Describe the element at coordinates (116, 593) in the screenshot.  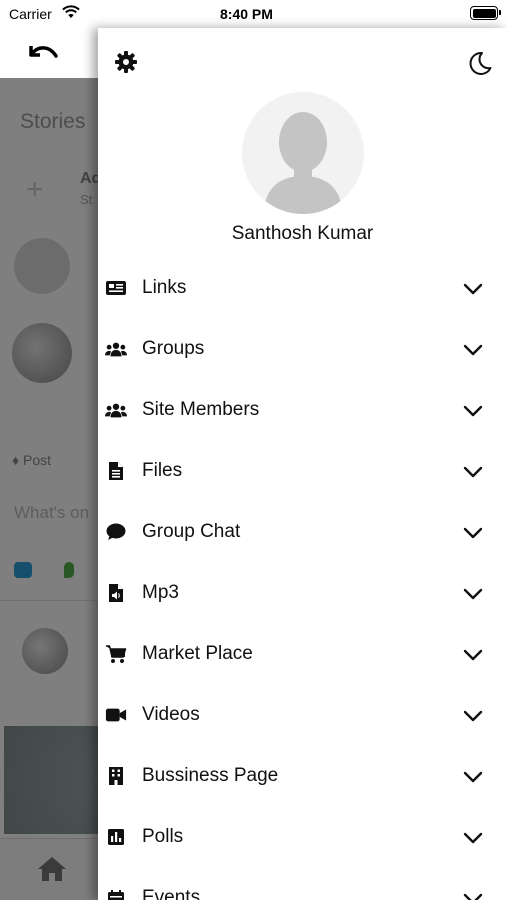
I see `audio-file-icon` at that location.